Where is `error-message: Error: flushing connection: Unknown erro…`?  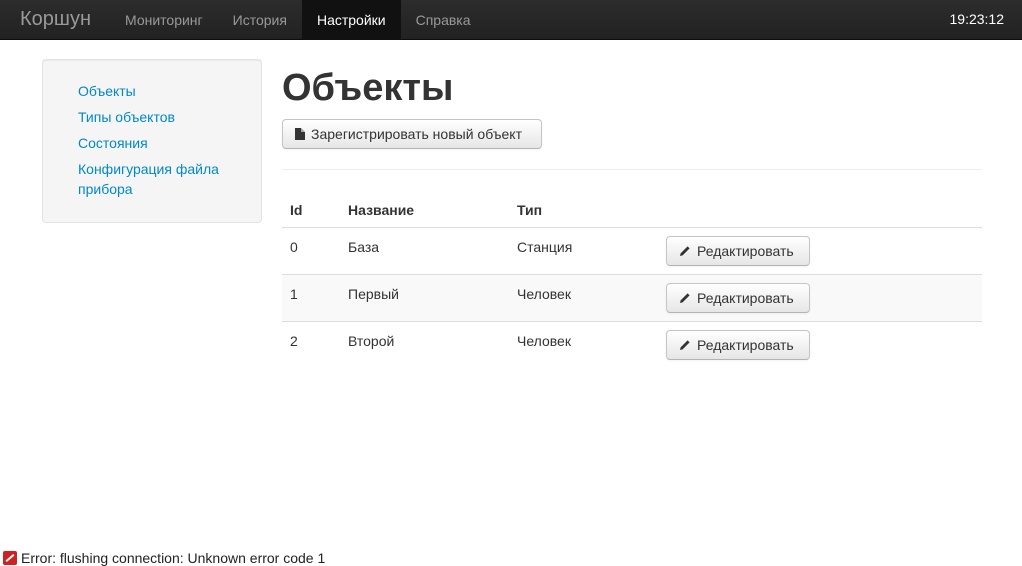
error-message: Error: flushing connection: Unknown erro… is located at coordinates (173, 557).